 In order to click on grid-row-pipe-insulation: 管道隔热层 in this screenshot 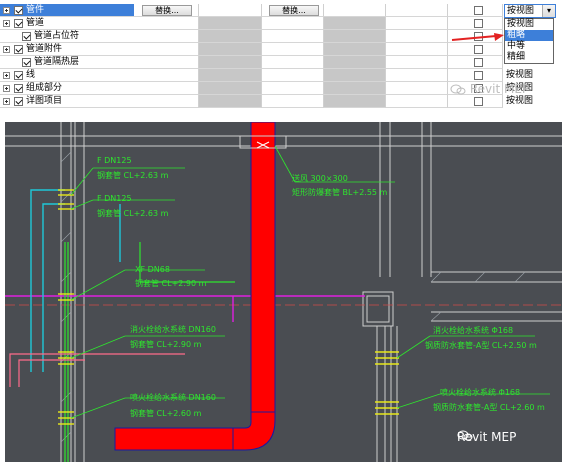, I will do `click(283, 62)`.